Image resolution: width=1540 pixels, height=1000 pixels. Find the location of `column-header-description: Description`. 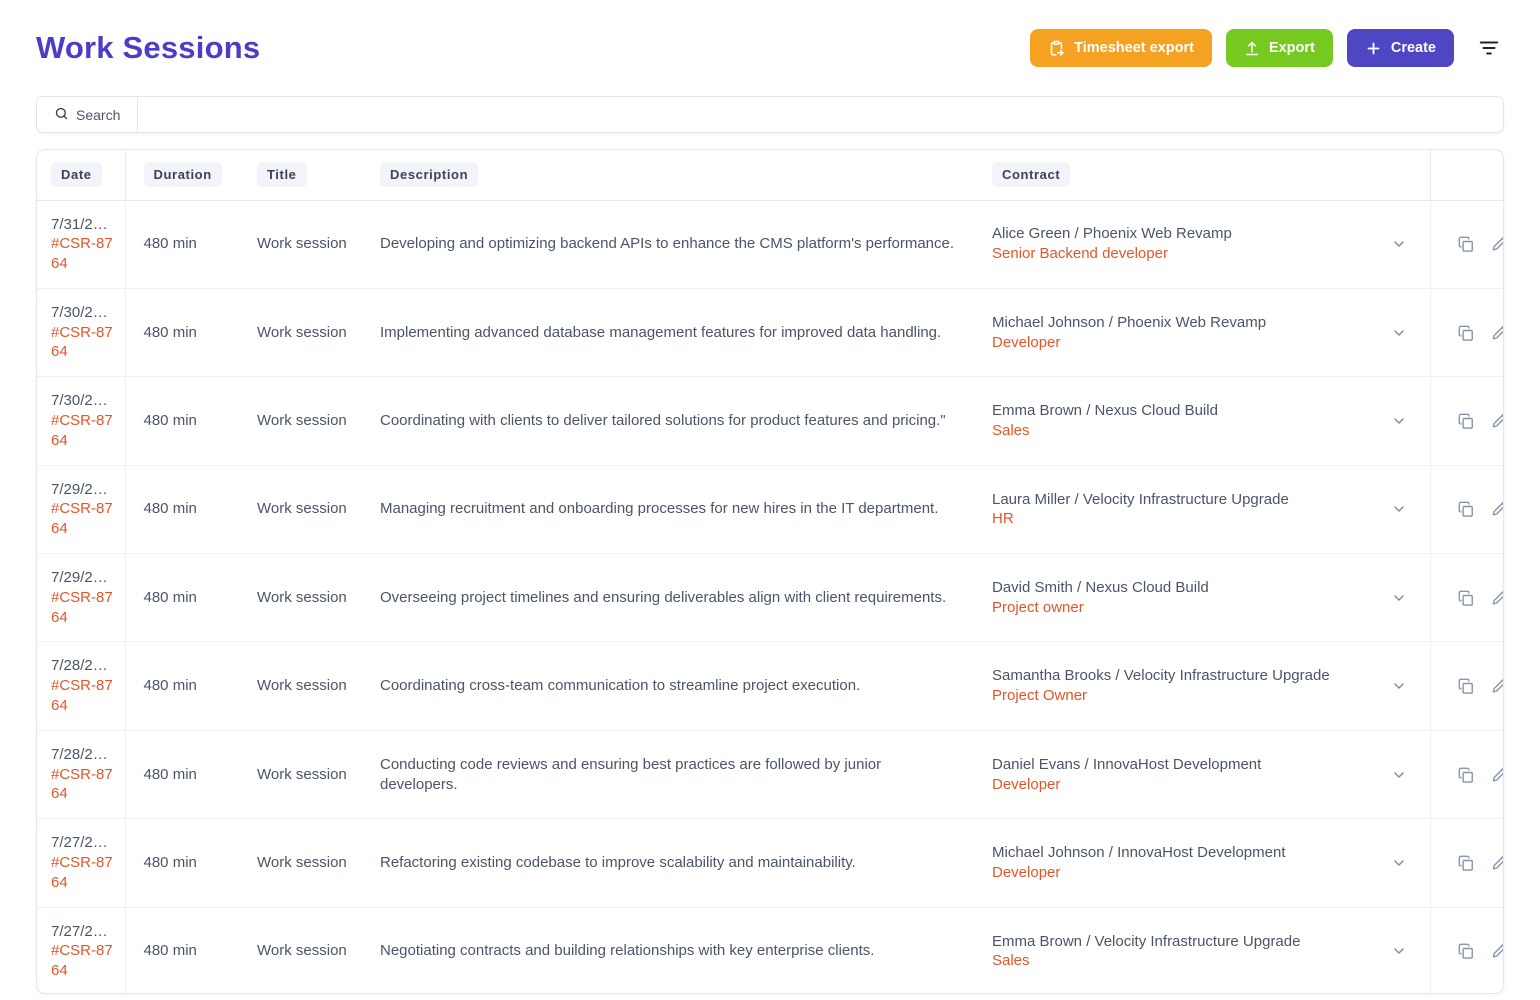

column-header-description: Description is located at coordinates (676, 175).